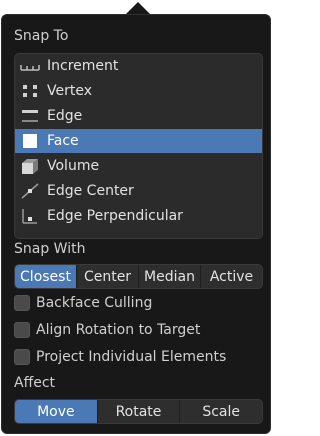 Image resolution: width=320 pixels, height=436 pixels. What do you see at coordinates (56, 411) in the screenshot?
I see `affect-move: Move` at bounding box center [56, 411].